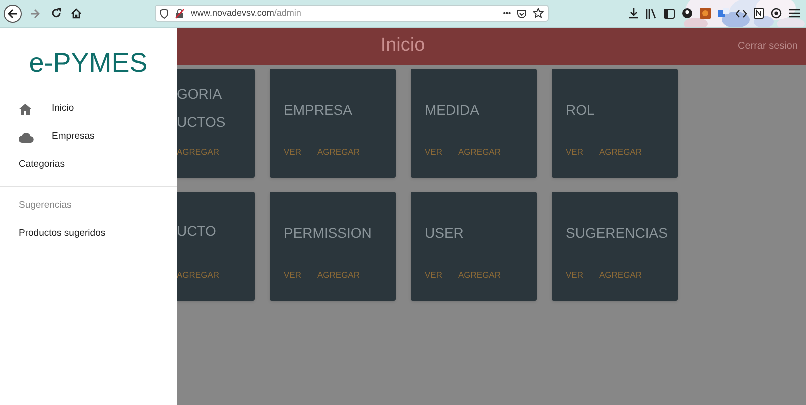 The width and height of the screenshot is (806, 405). I want to click on section-heading: Sugerencias, so click(45, 206).